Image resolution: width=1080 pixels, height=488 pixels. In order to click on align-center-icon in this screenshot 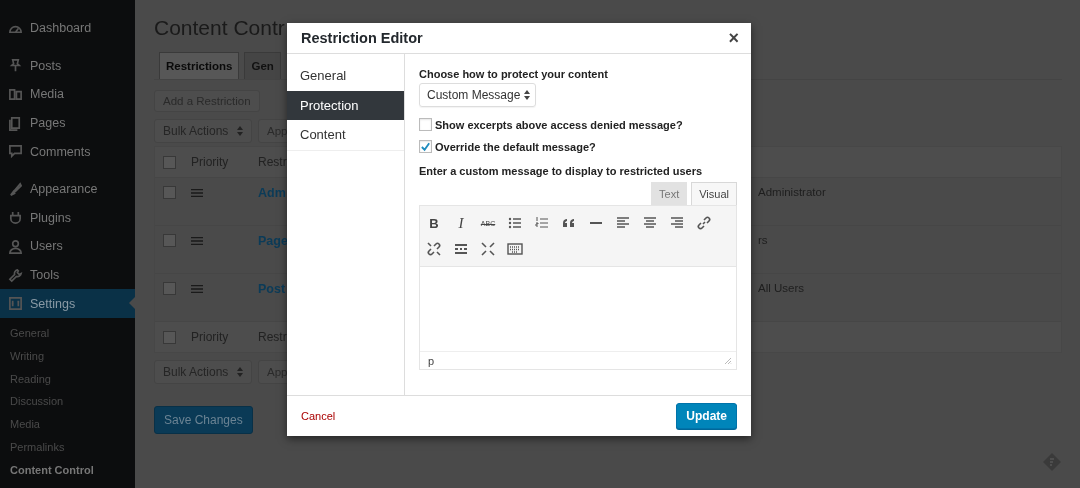, I will do `click(650, 223)`.